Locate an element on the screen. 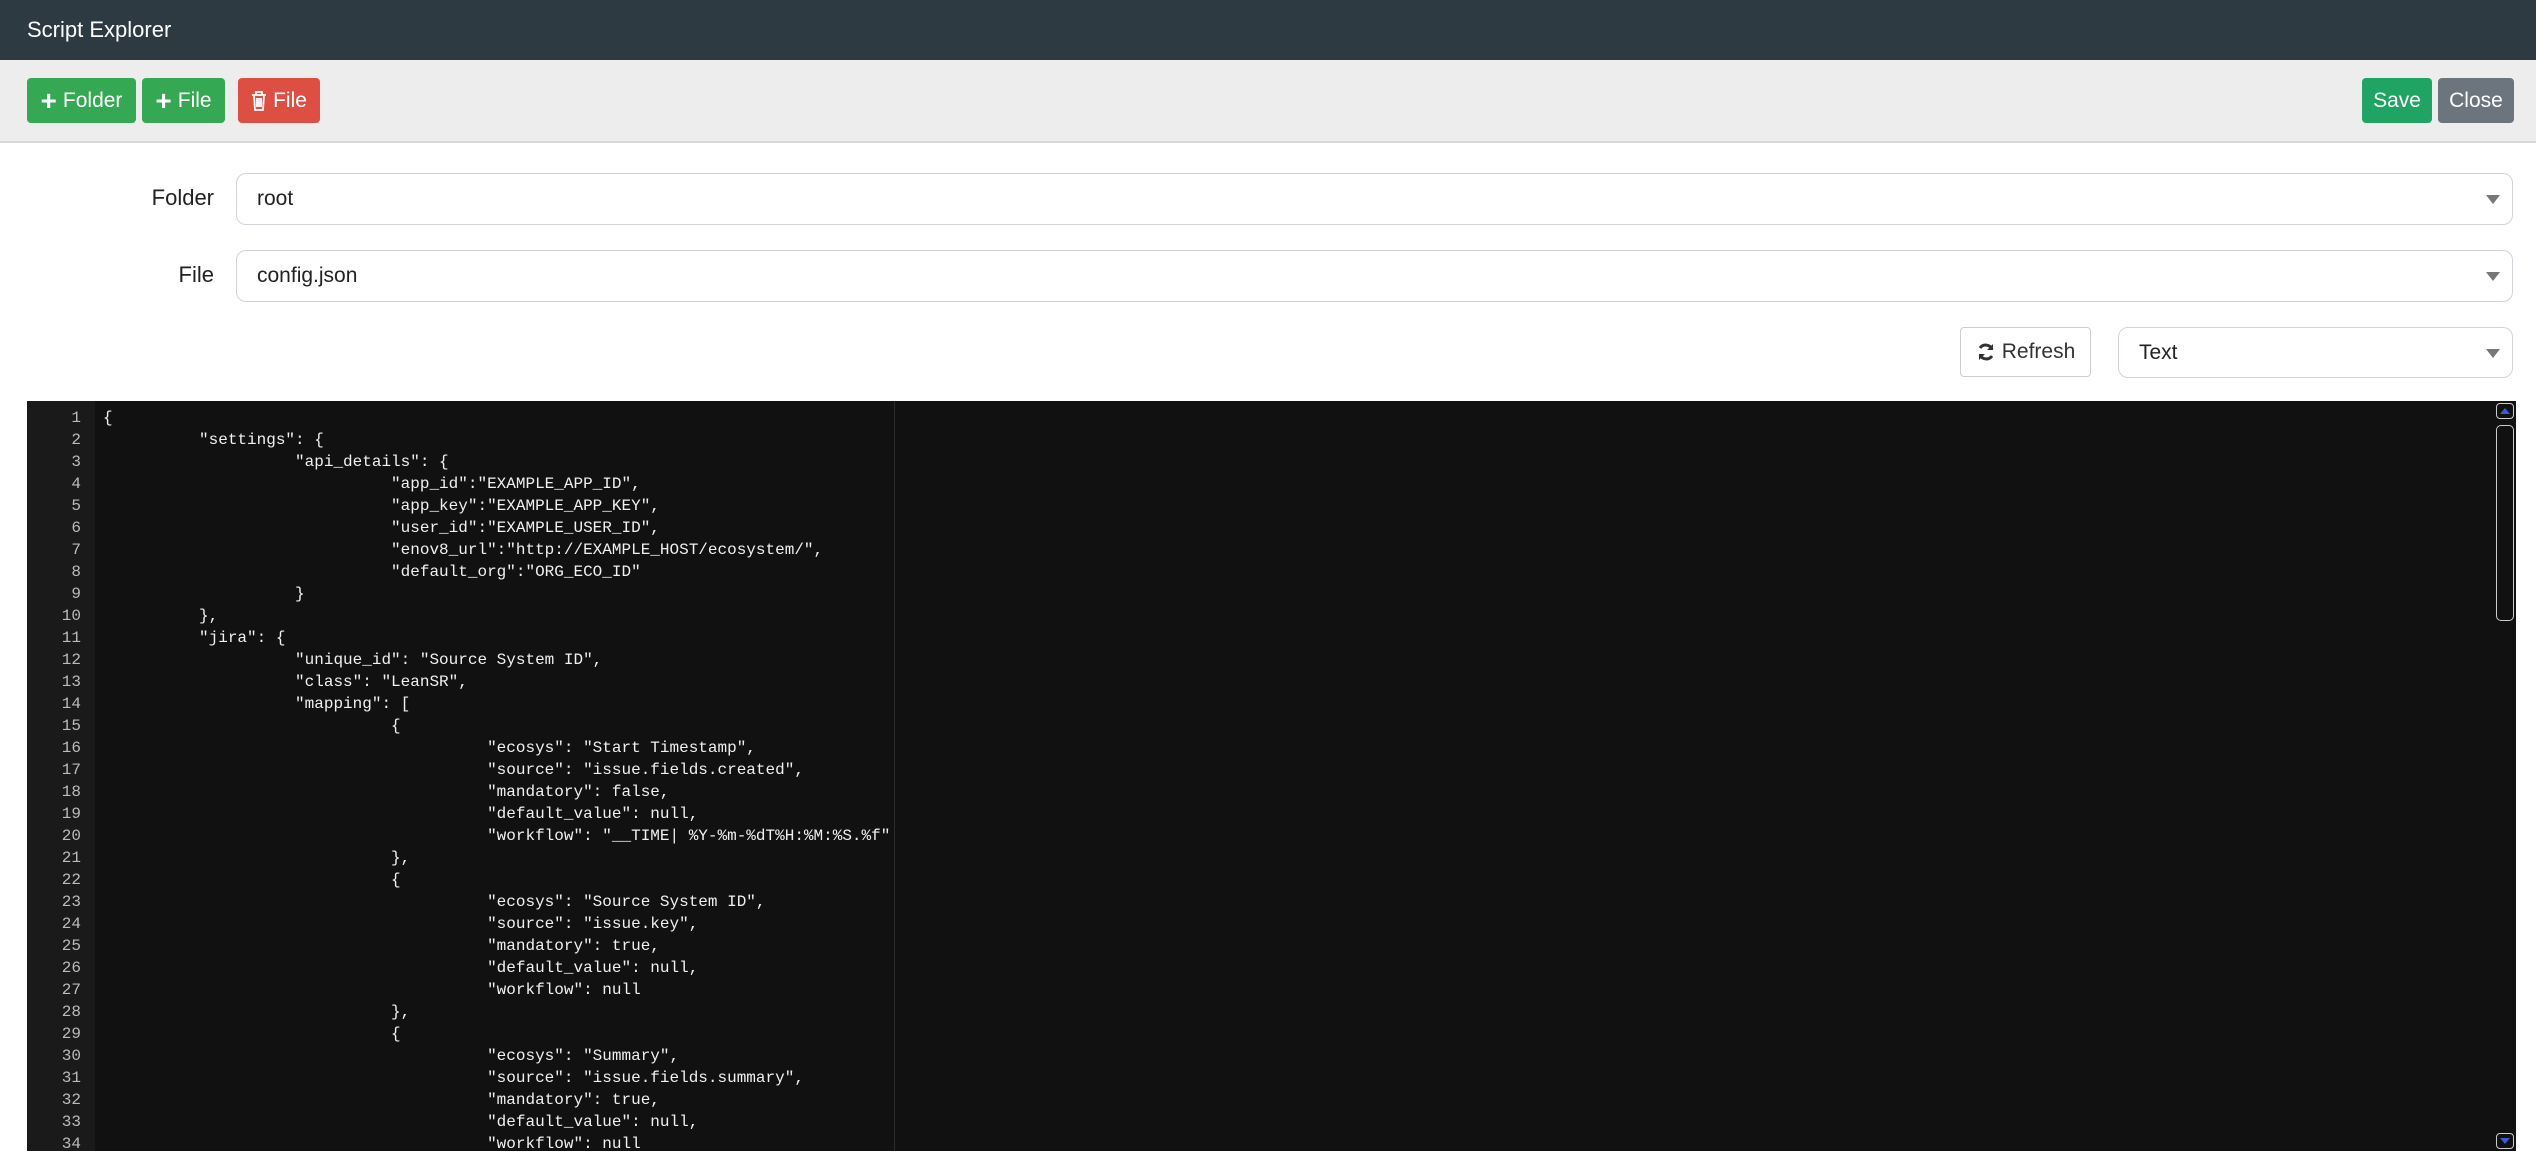 The width and height of the screenshot is (2536, 1171). line-text: "source": "issue.fields.created", is located at coordinates (442, 770).